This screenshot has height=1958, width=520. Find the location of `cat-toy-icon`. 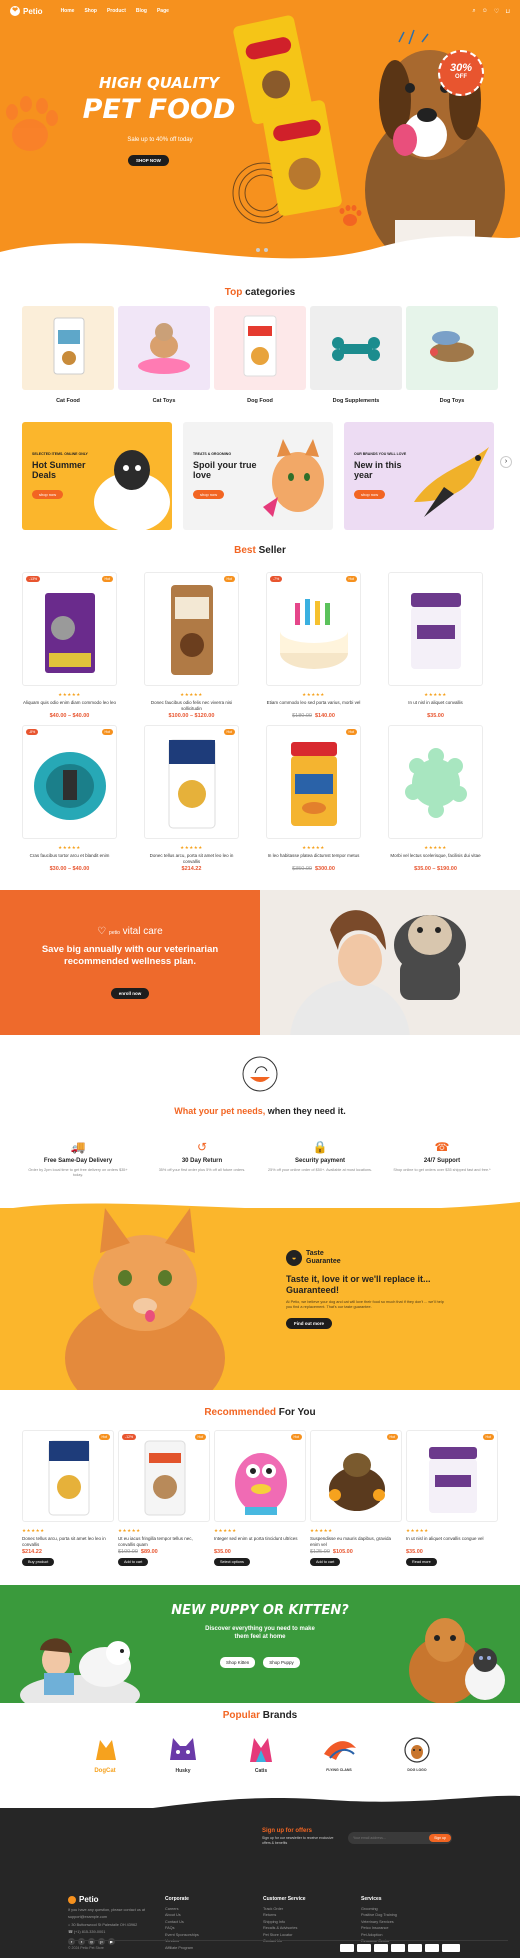

cat-toy-icon is located at coordinates (164, 348).